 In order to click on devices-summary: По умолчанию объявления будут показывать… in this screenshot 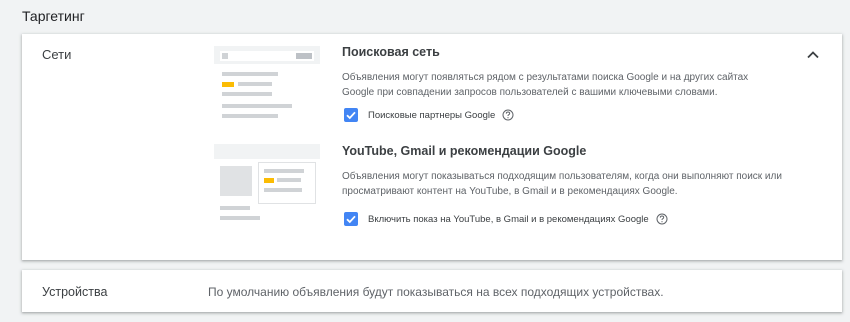, I will do `click(436, 292)`.